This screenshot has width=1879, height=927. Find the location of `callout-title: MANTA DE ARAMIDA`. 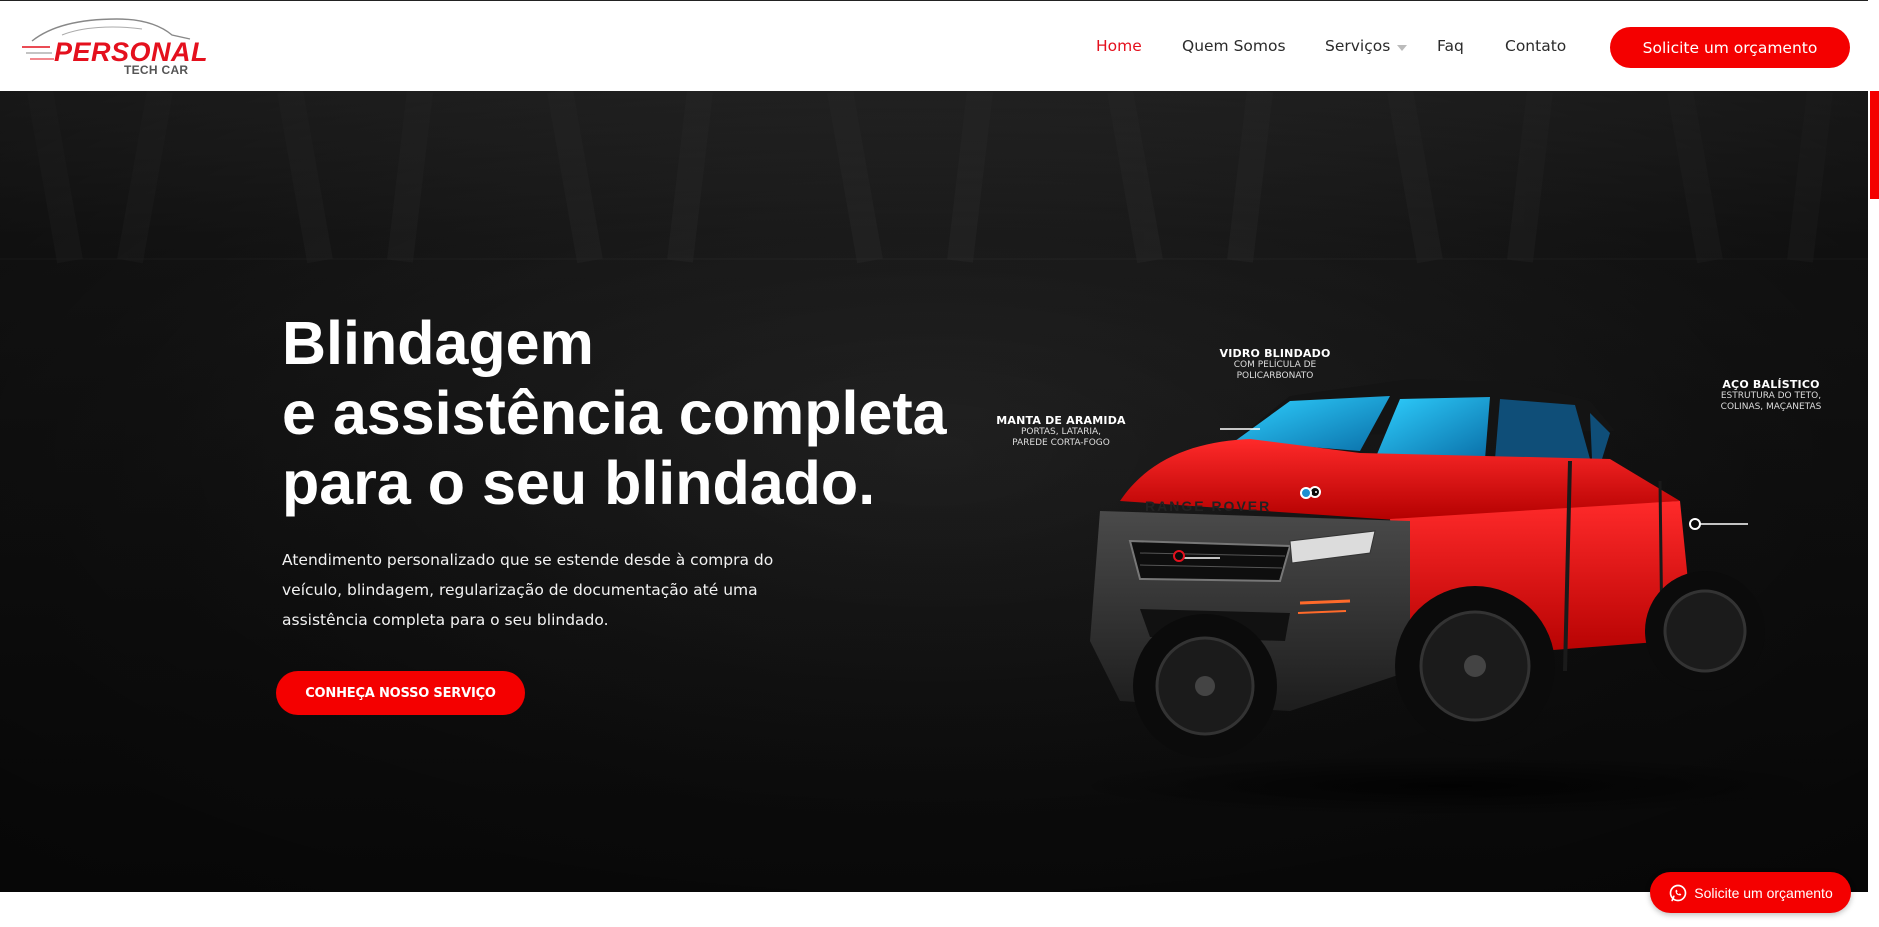

callout-title: MANTA DE ARAMIDA is located at coordinates (1061, 420).